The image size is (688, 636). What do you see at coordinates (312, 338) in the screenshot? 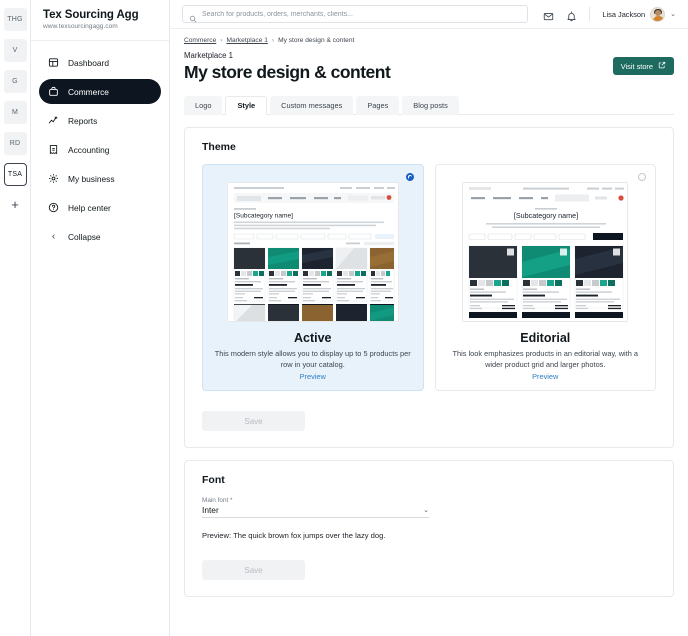
I see `theme-name-active: Active` at bounding box center [312, 338].